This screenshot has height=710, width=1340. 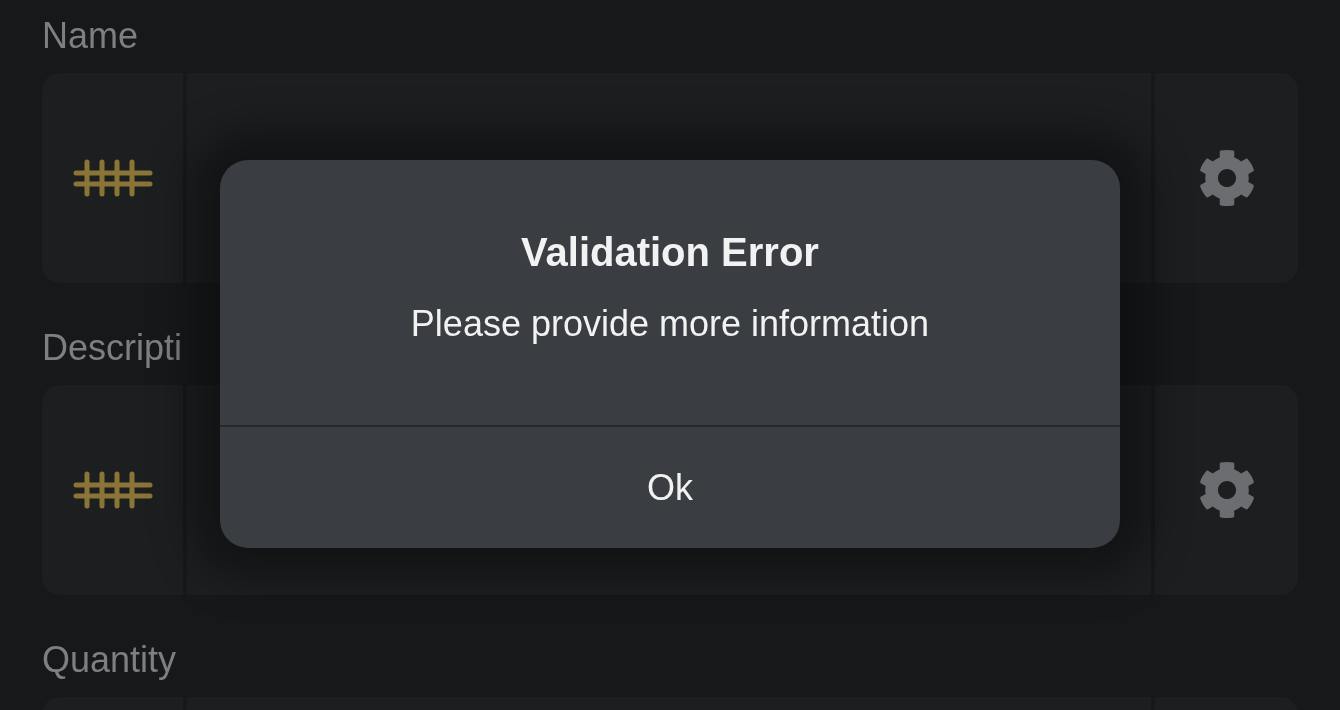 I want to click on ok-button: Ok, so click(x=670, y=487).